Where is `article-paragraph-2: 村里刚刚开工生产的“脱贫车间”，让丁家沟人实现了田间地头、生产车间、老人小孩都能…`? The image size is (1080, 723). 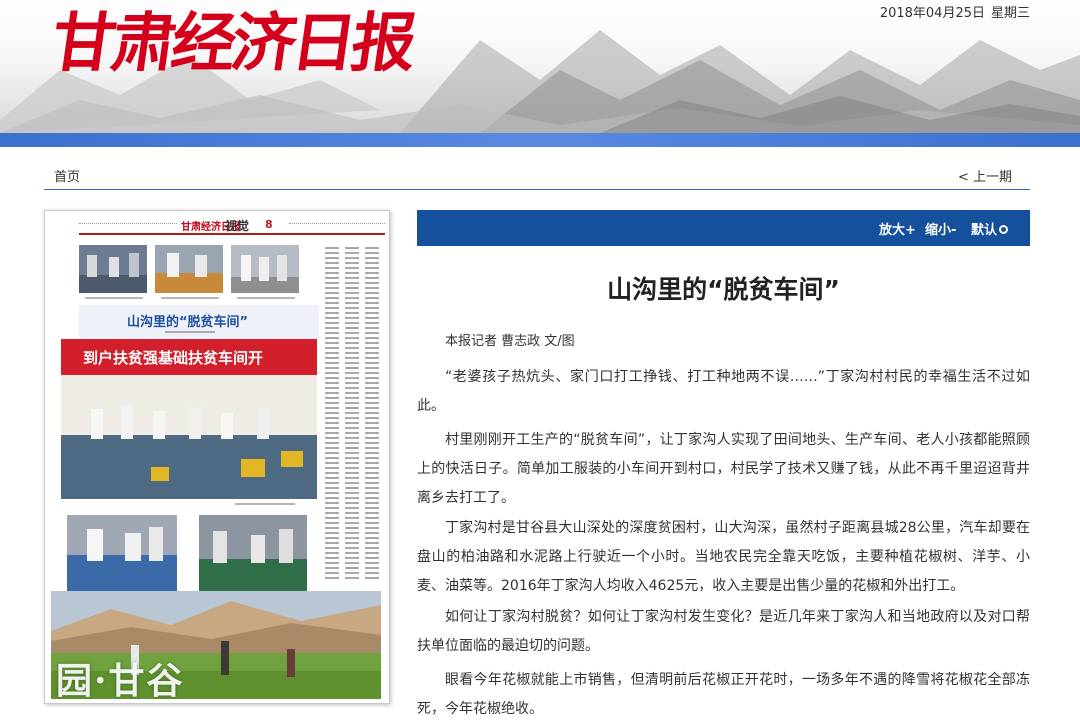
article-paragraph-2: 村里刚刚开工生产的“脱贫车间”，让丁家沟人实现了田间地头、生产车间、老人小孩都能… is located at coordinates (723, 469).